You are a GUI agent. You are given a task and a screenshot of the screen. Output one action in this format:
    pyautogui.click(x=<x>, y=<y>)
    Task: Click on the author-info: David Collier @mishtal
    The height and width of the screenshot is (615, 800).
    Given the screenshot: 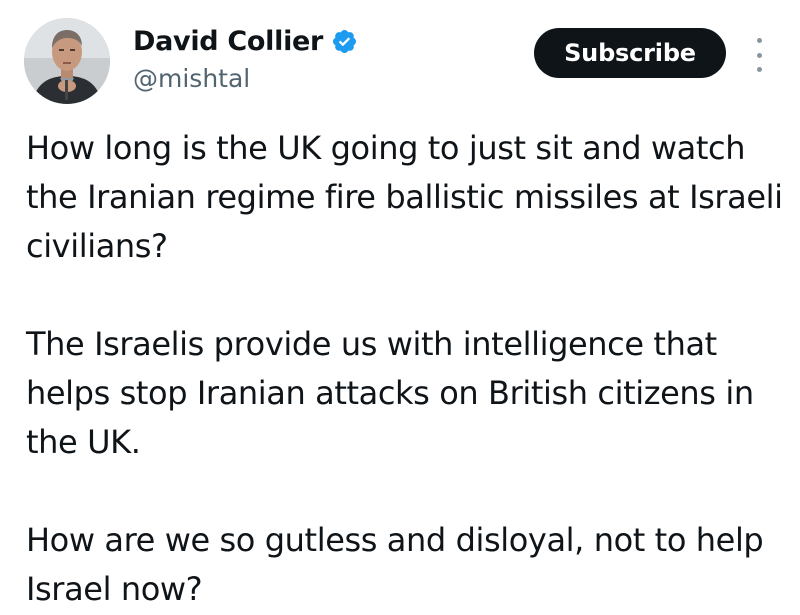 What is the action you would take?
    pyautogui.click(x=245, y=58)
    